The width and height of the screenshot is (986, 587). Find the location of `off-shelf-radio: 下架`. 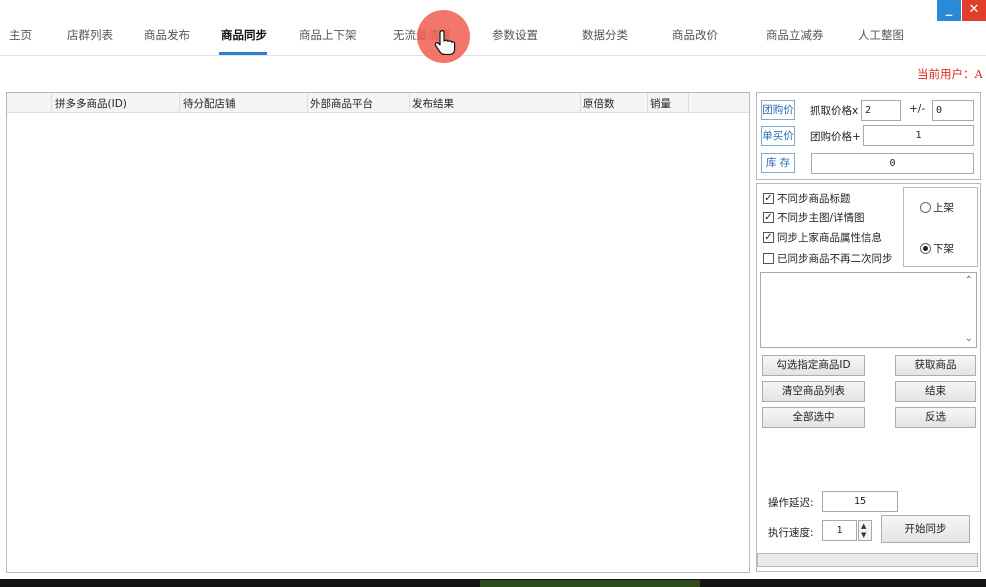

off-shelf-radio: 下架 is located at coordinates (937, 248).